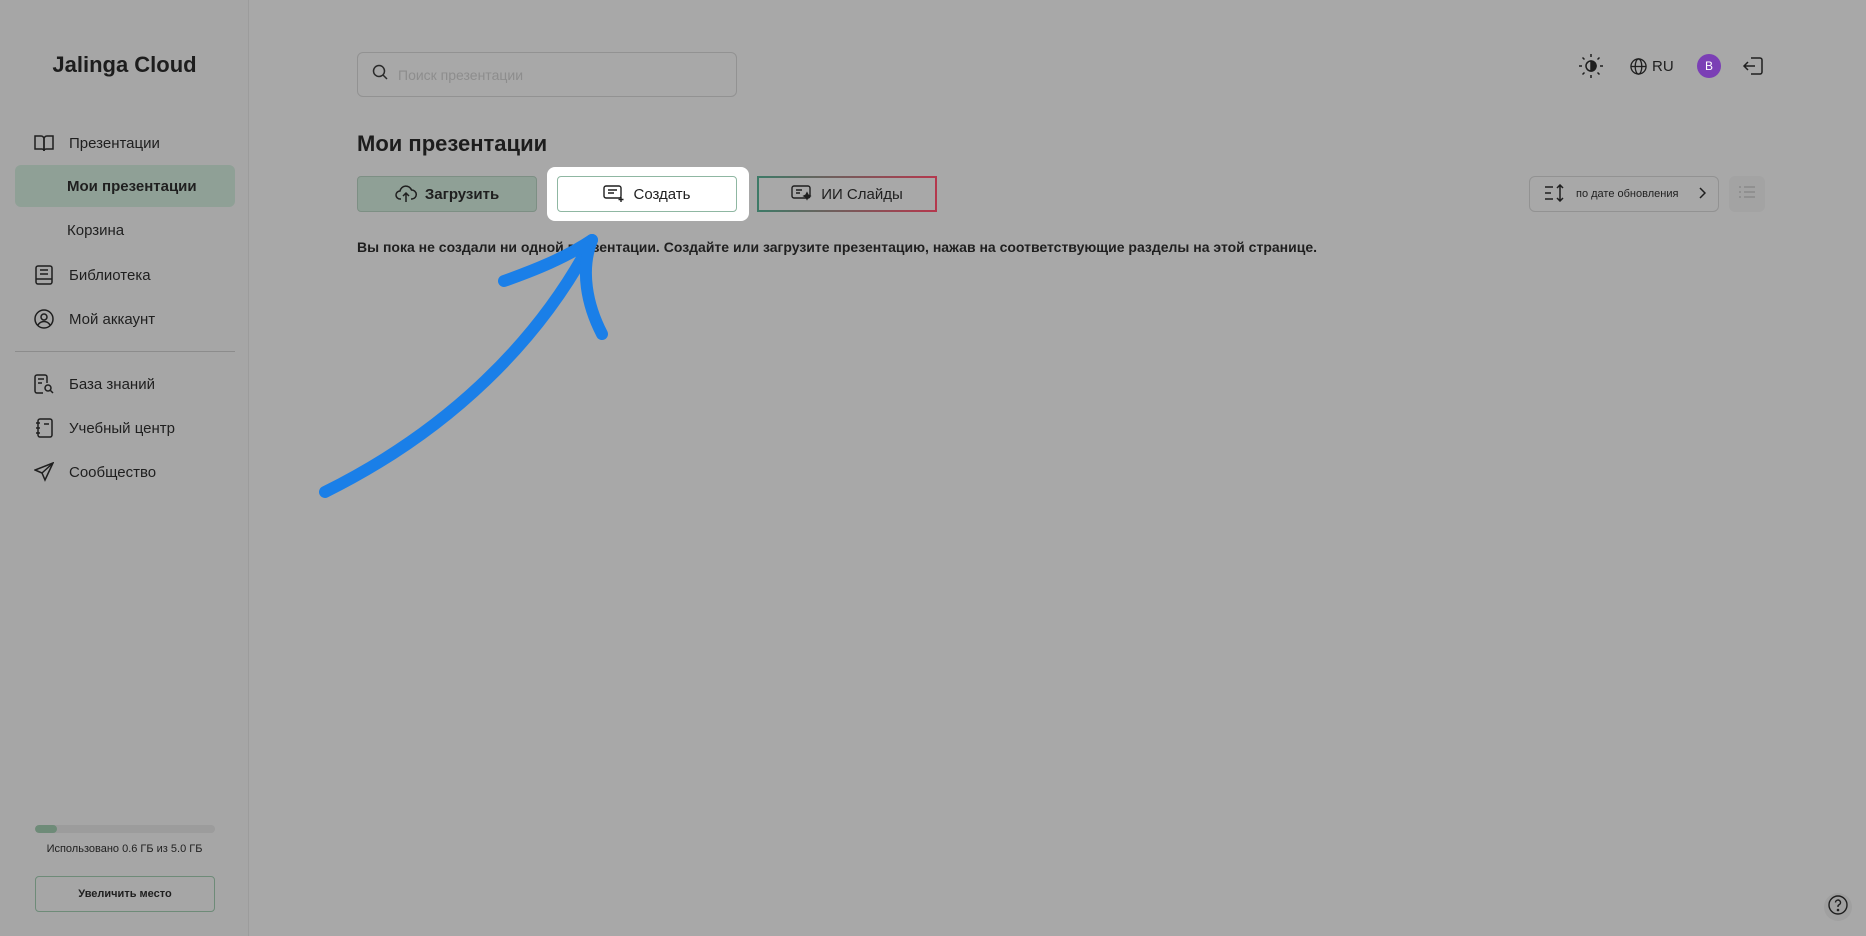 Image resolution: width=1866 pixels, height=936 pixels. What do you see at coordinates (96, 230) in the screenshot?
I see `sidebar-item-label: Корзина` at bounding box center [96, 230].